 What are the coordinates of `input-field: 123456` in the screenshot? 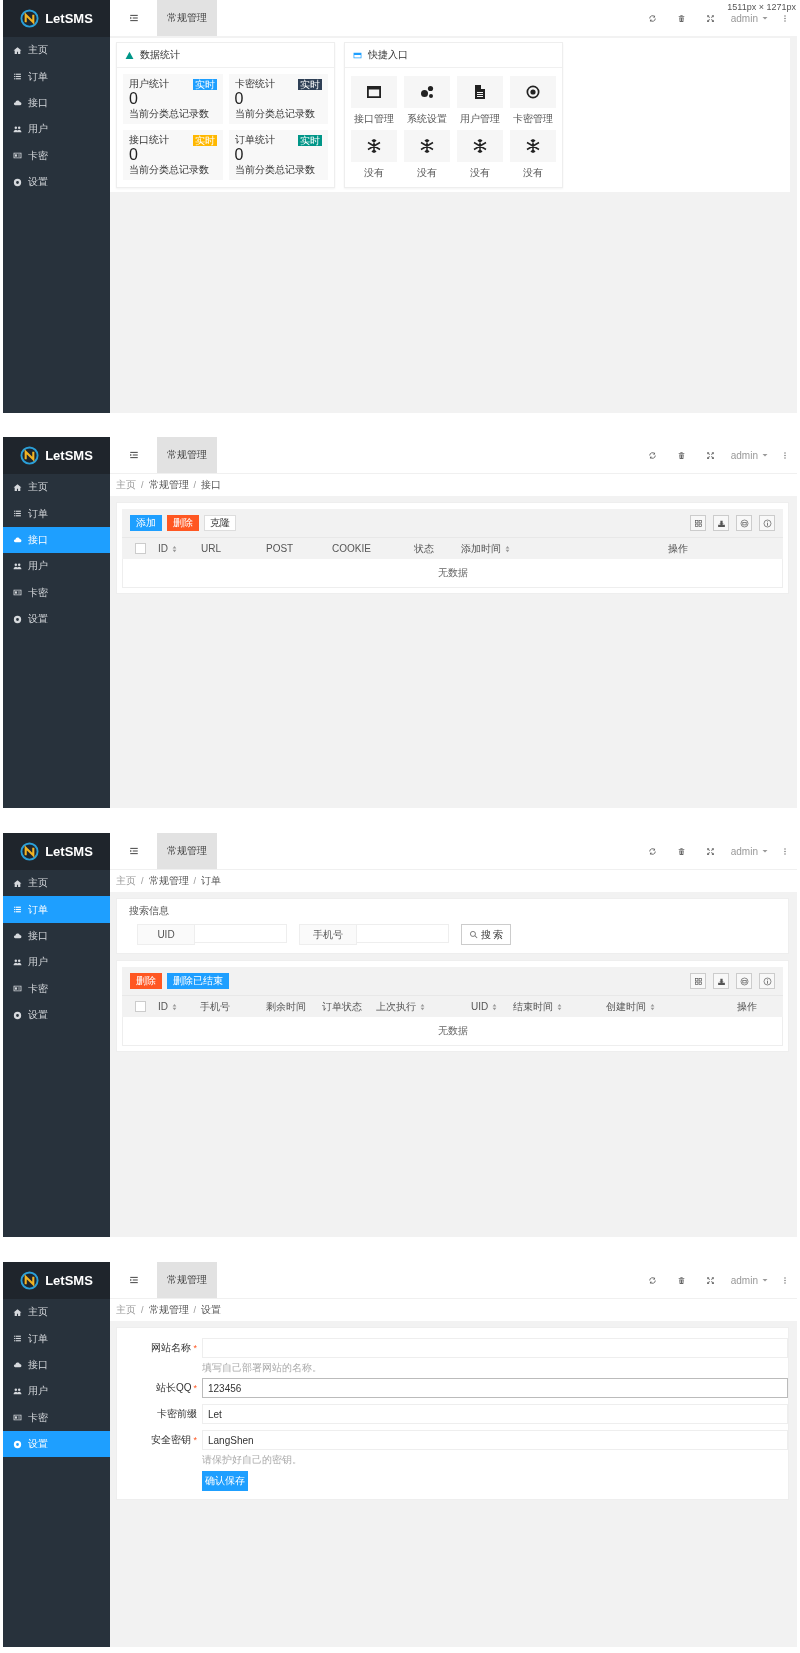 It's located at (495, 1388).